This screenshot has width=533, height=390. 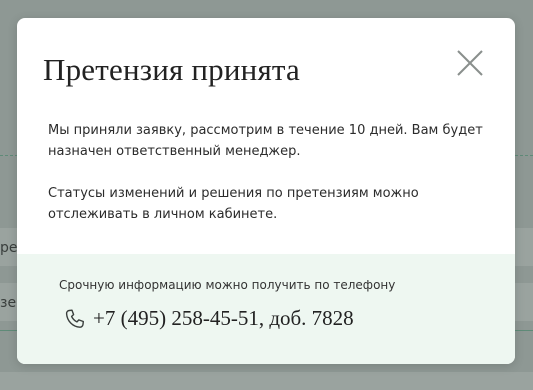 I want to click on phone-contact: +7 (495) 258-45-51, доб. 7828, so click(x=208, y=318).